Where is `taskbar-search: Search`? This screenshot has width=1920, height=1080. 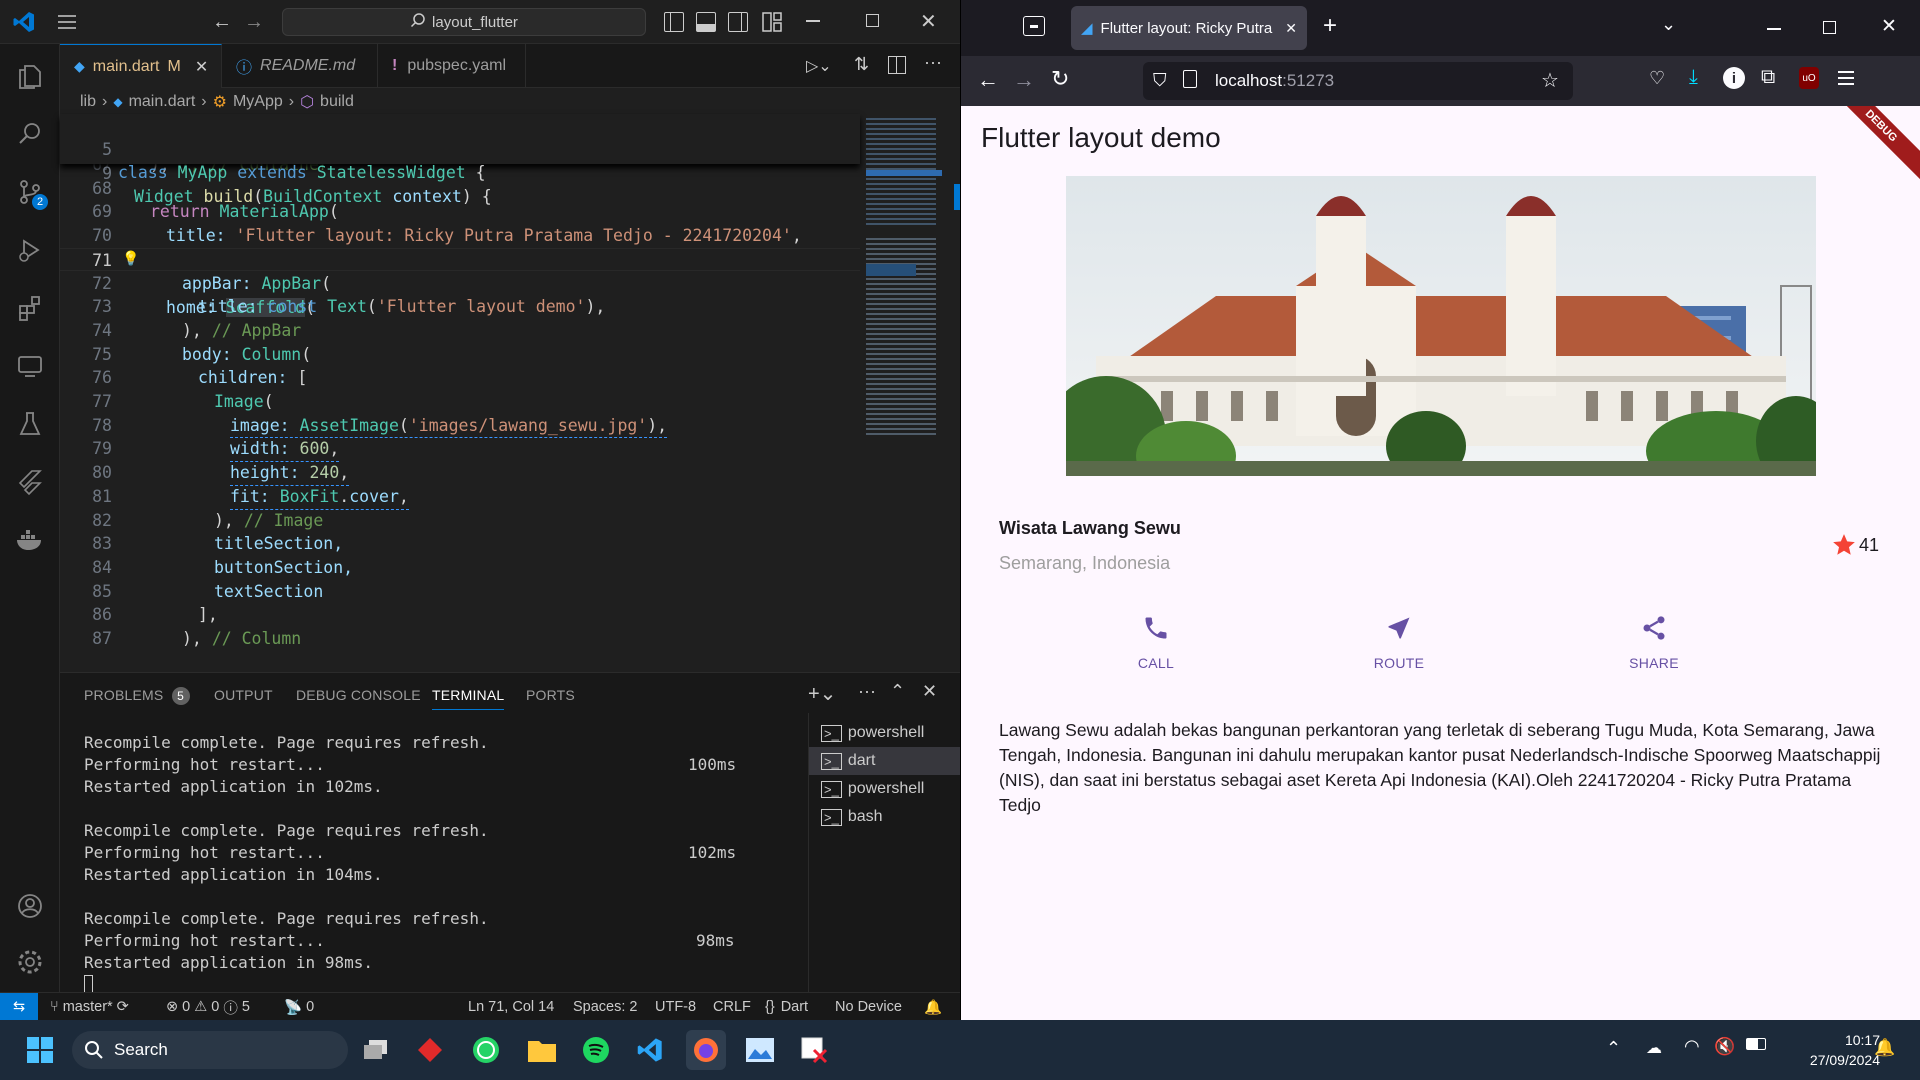
taskbar-search: Search is located at coordinates (210, 1050).